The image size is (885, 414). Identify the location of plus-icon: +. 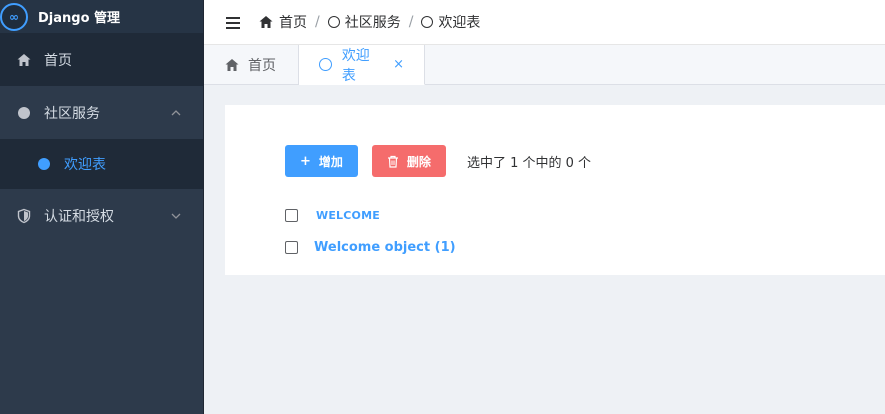
(305, 161).